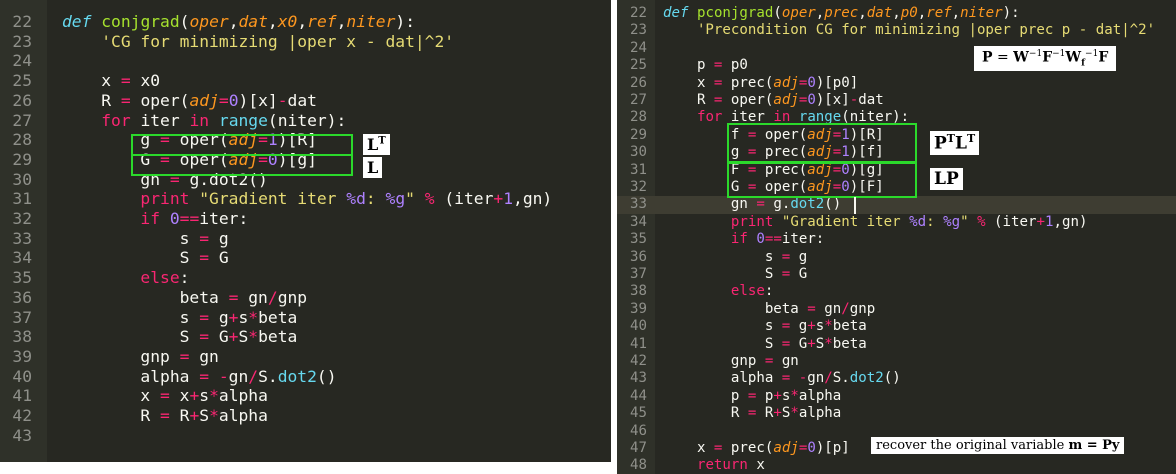  What do you see at coordinates (799, 343) in the screenshot?
I see `code-token: G` at bounding box center [799, 343].